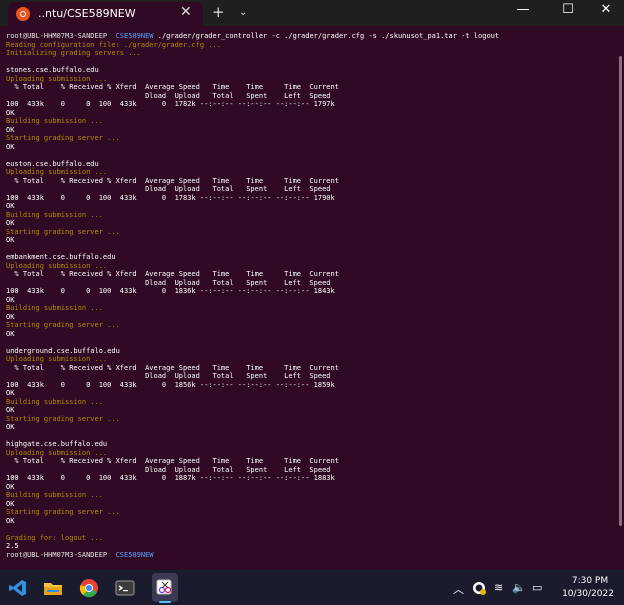 This screenshot has height=605, width=624. What do you see at coordinates (89, 588) in the screenshot?
I see `chrome-icon` at bounding box center [89, 588].